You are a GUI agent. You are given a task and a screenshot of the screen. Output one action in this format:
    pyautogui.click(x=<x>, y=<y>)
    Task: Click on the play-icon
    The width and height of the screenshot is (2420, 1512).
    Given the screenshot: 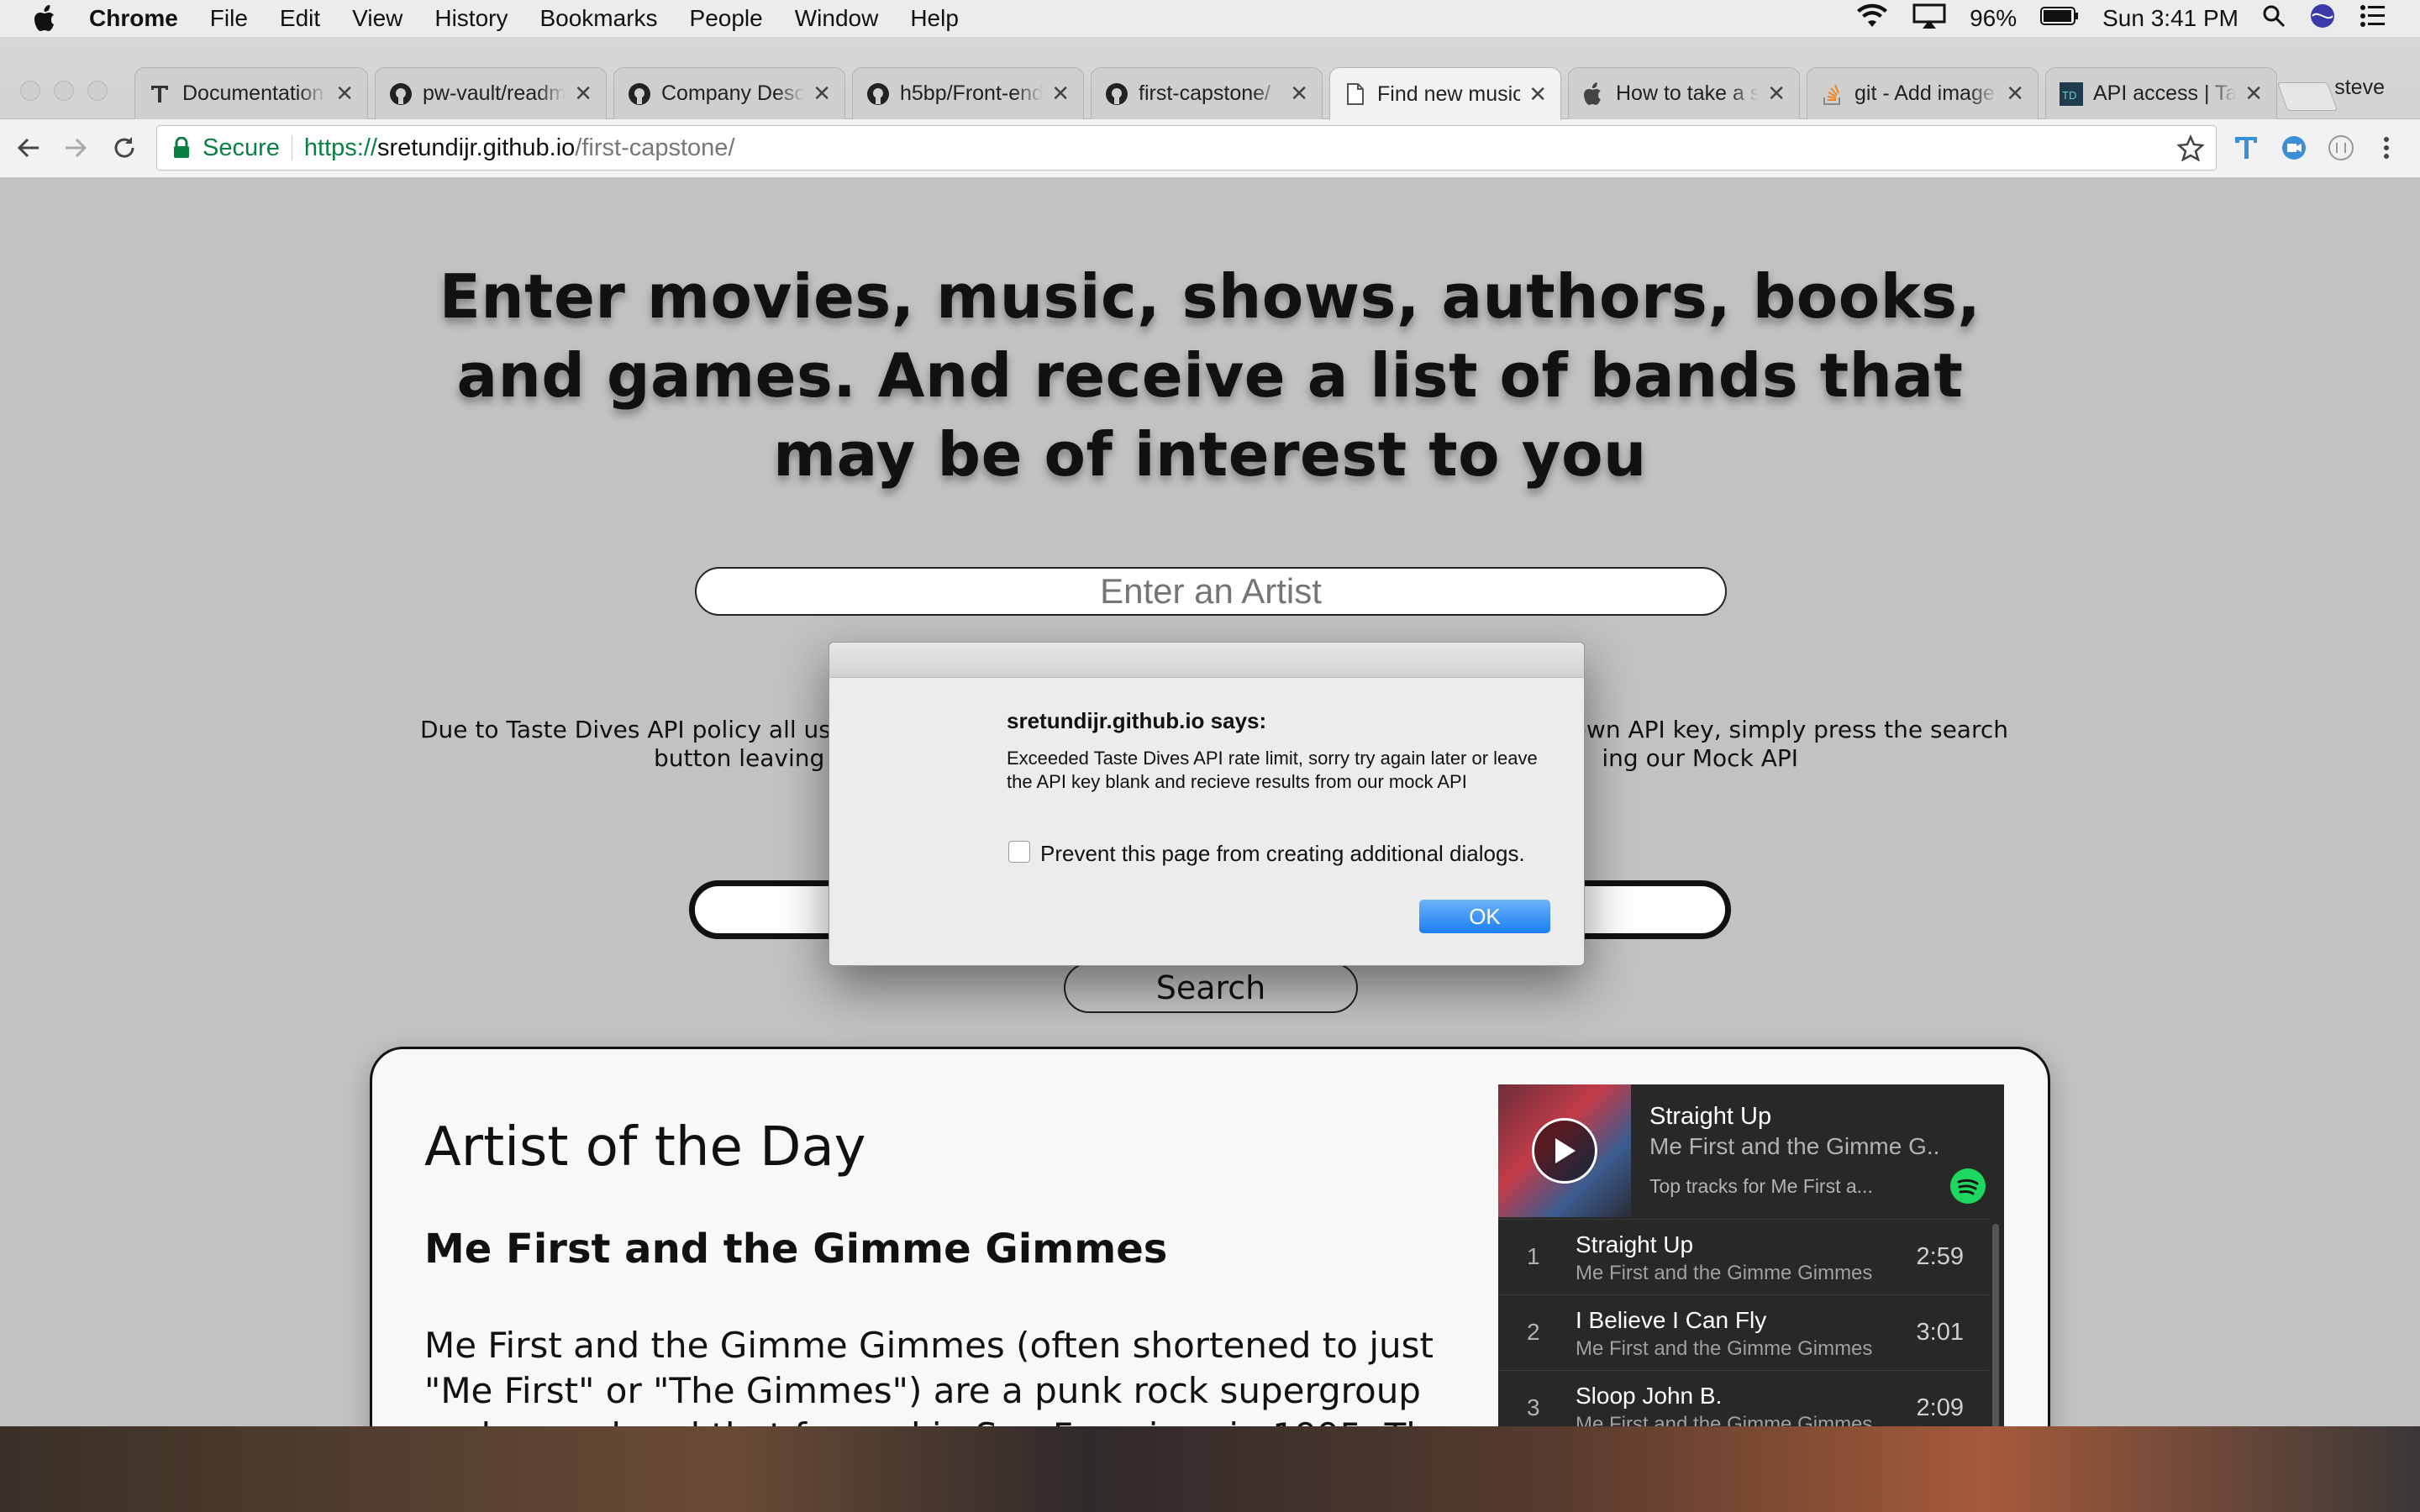 What is the action you would take?
    pyautogui.click(x=1564, y=1151)
    